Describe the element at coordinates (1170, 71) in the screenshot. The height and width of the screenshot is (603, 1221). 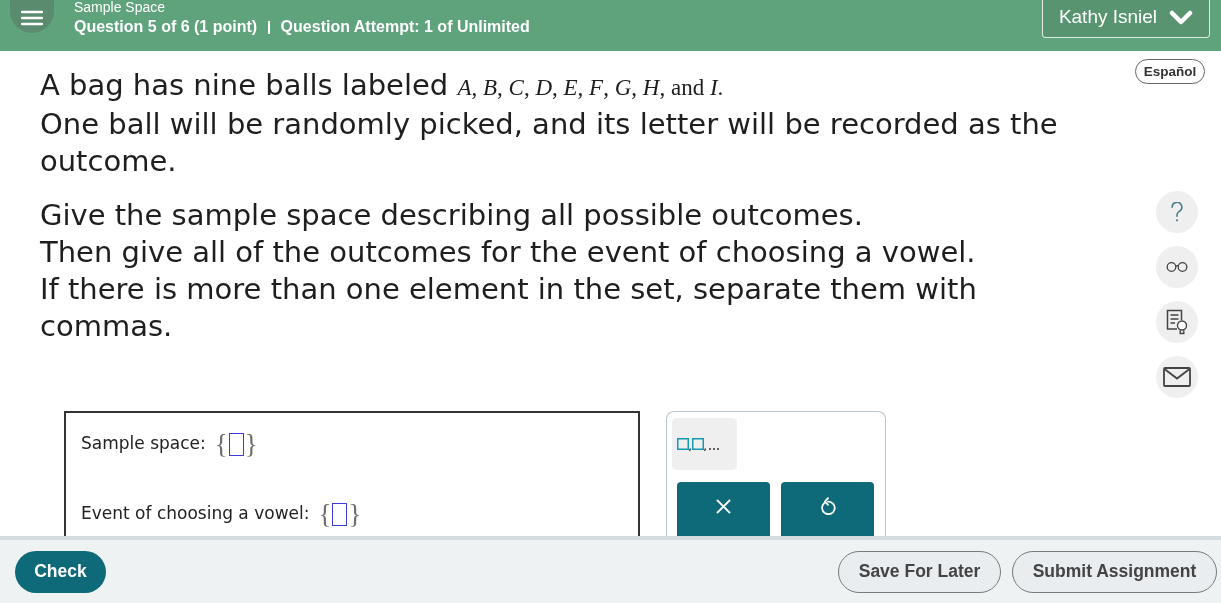
I see `language-button: Español` at that location.